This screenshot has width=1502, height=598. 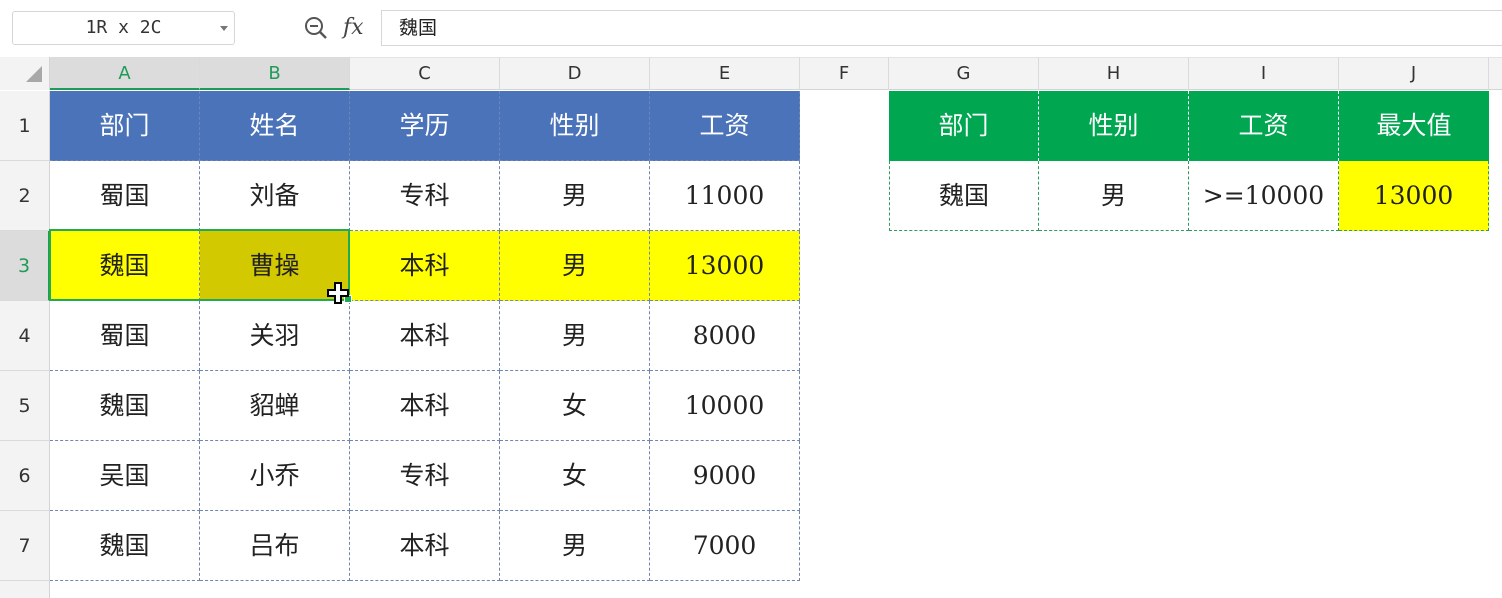 What do you see at coordinates (575, 126) in the screenshot?
I see `main-header-gender: 性别` at bounding box center [575, 126].